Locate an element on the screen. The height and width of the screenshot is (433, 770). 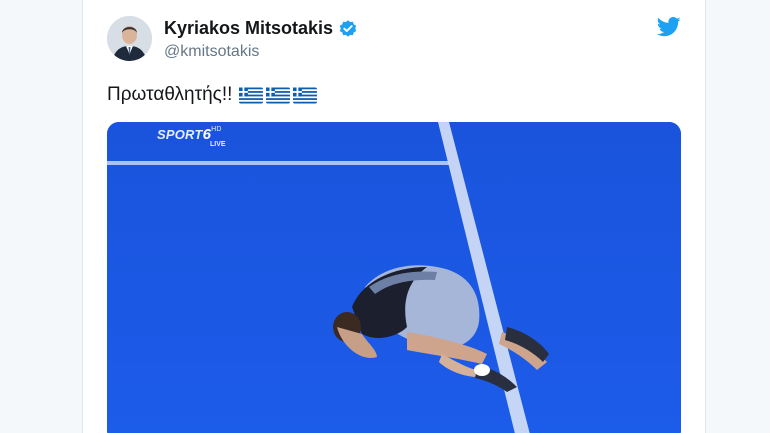
author-name-row: Kyriakos Mitsotakis is located at coordinates (261, 28).